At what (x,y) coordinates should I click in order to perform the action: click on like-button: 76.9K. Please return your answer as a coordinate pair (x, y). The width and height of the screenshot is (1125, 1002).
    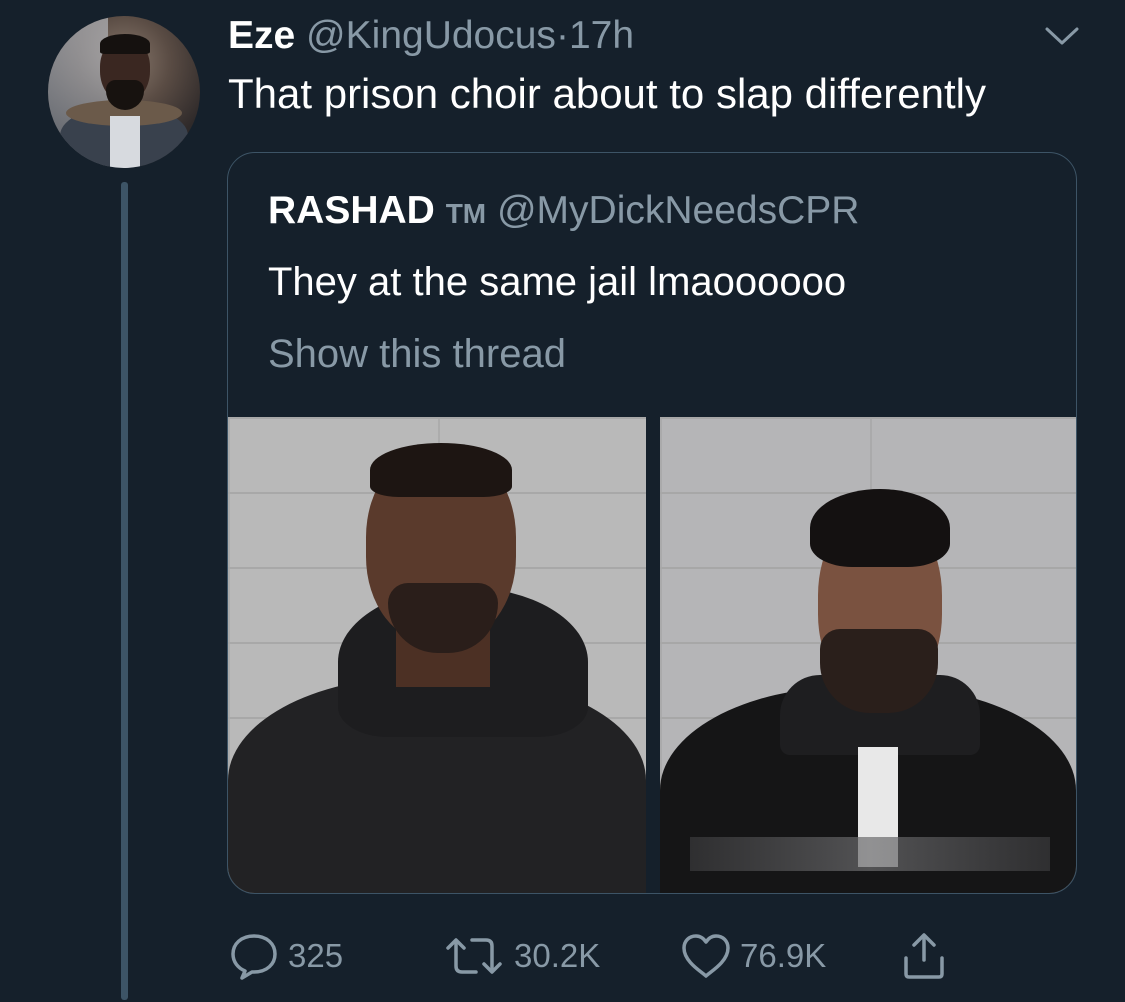
    Looking at the image, I should click on (753, 956).